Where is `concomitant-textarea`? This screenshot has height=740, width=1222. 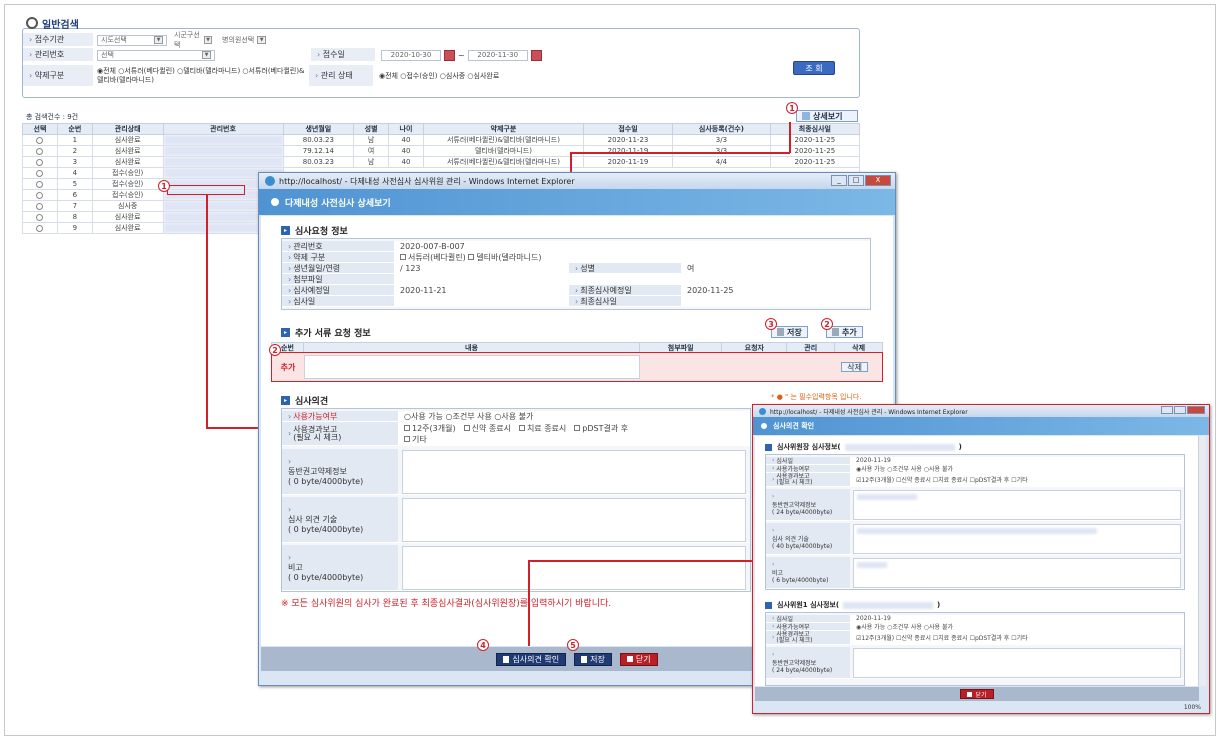
concomitant-textarea is located at coordinates (574, 471).